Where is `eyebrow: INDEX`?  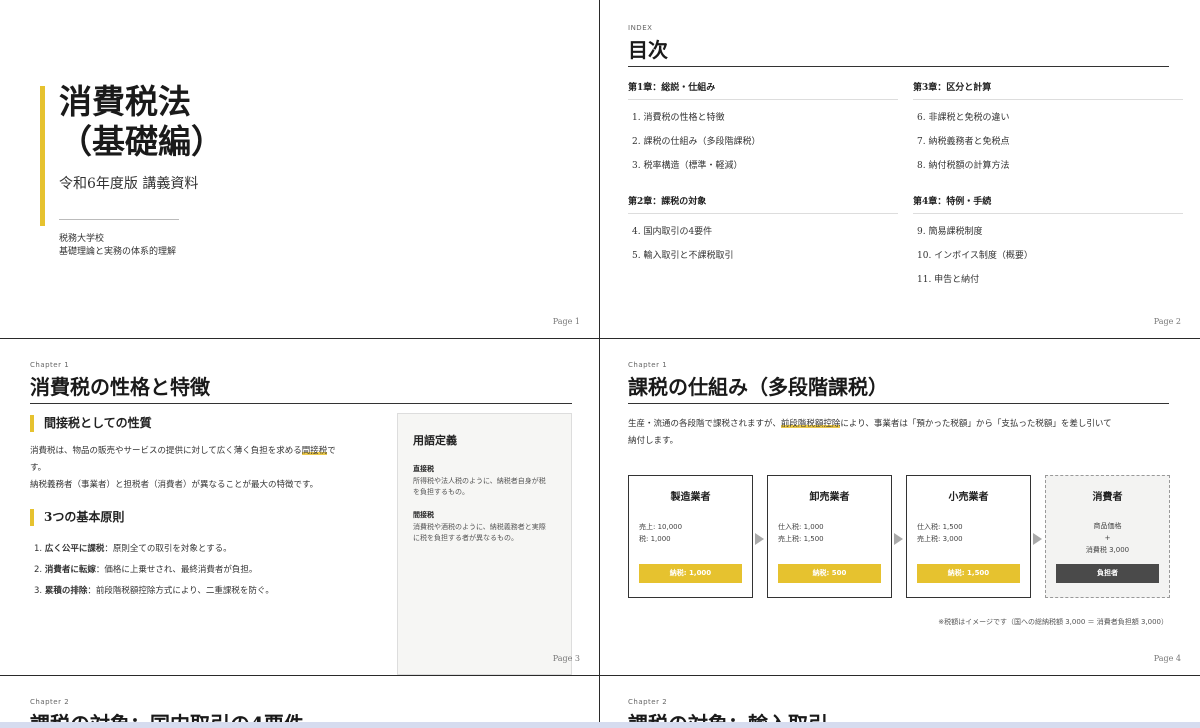
eyebrow: INDEX is located at coordinates (640, 28).